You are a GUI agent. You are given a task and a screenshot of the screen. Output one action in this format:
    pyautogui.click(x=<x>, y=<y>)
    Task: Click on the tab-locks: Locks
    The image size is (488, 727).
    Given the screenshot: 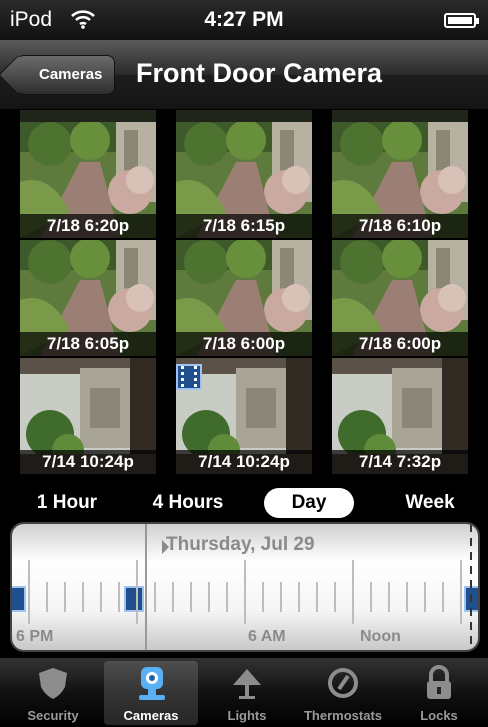 What is the action you would take?
    pyautogui.click(x=439, y=693)
    